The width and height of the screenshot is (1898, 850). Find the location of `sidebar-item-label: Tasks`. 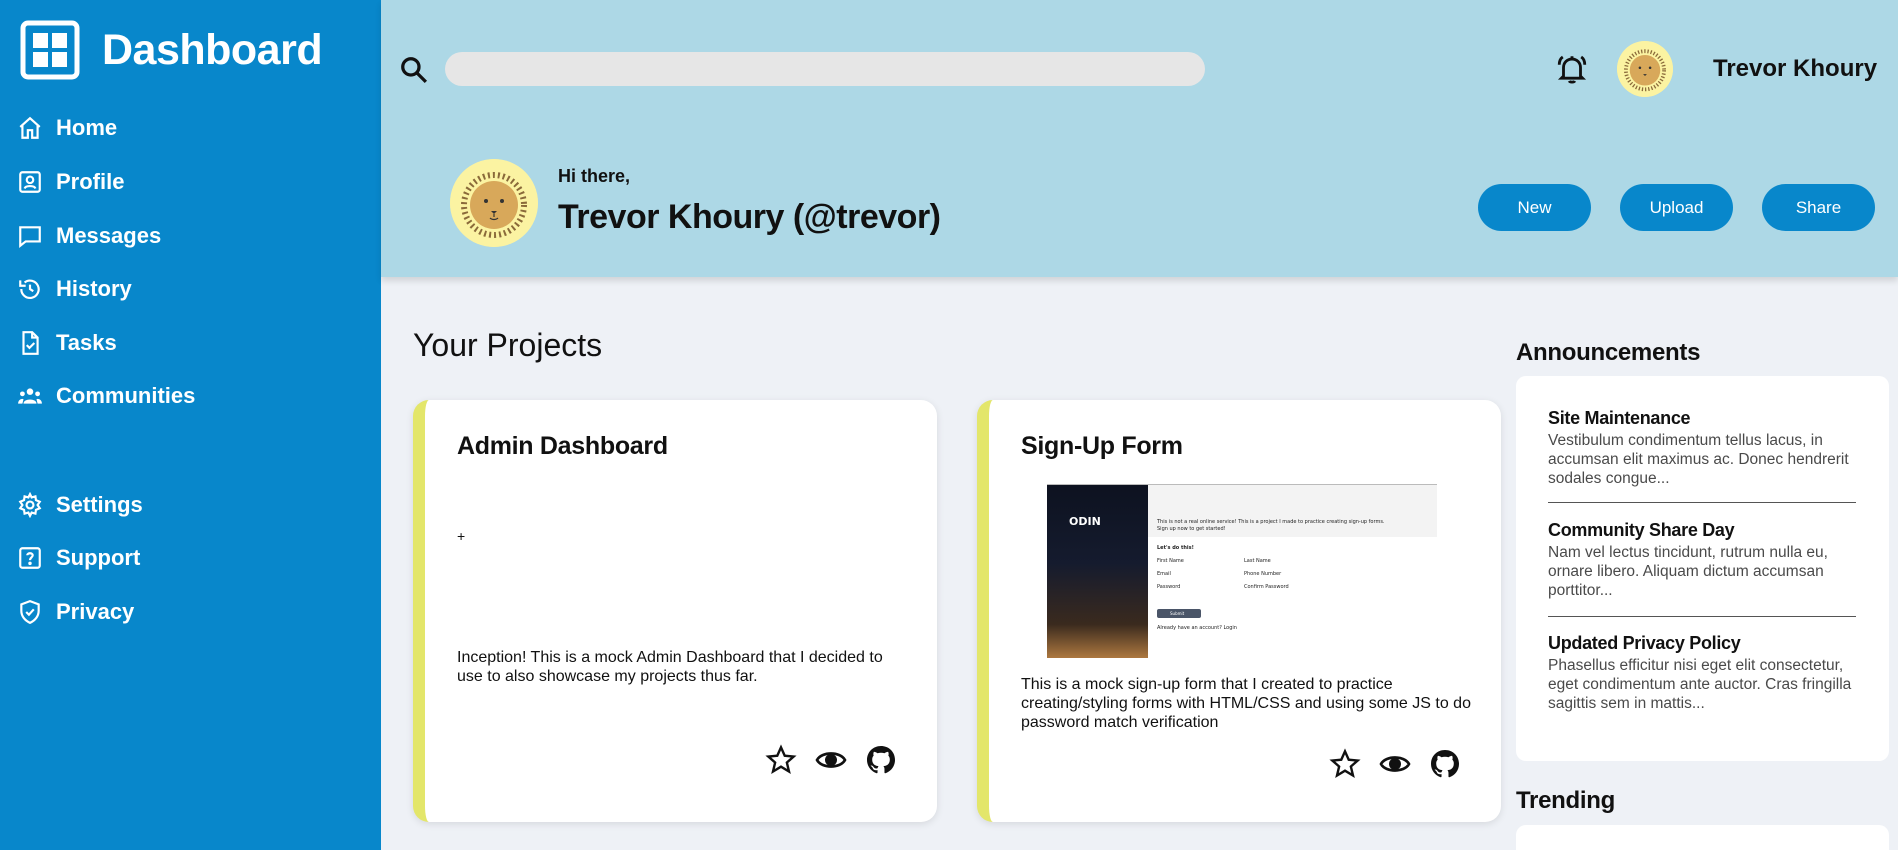

sidebar-item-label: Tasks is located at coordinates (86, 342).